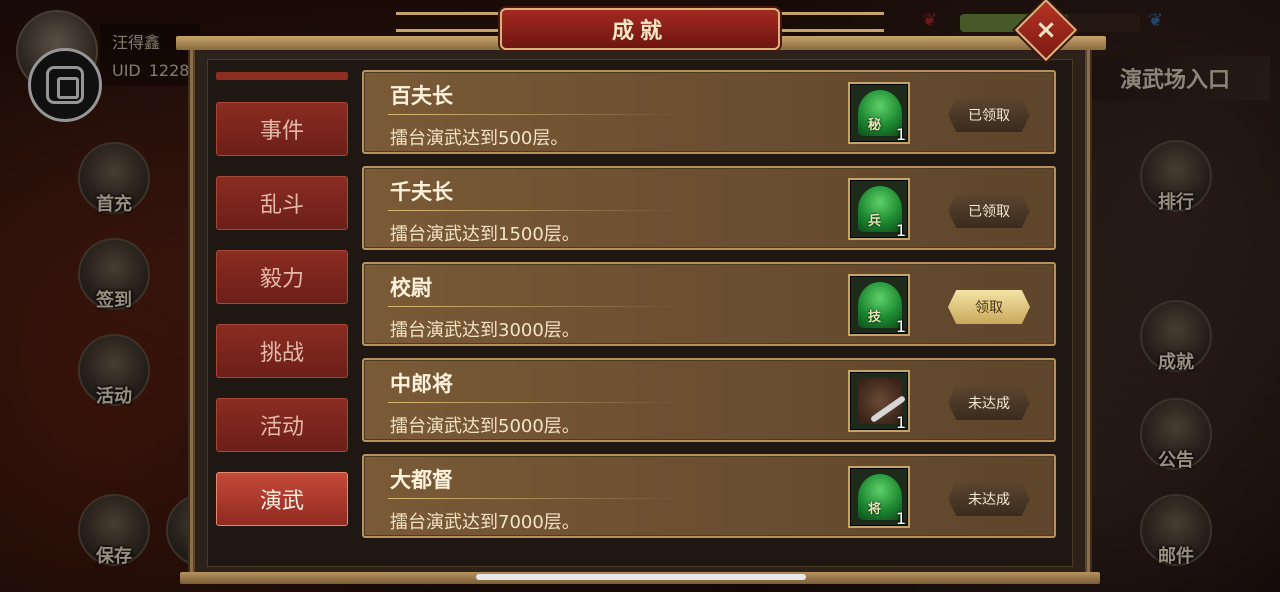 This screenshot has width=1280, height=592. I want to click on achievement-row: 千夫长 擂台演武达到1500层。 兵 1 已领取, so click(709, 208).